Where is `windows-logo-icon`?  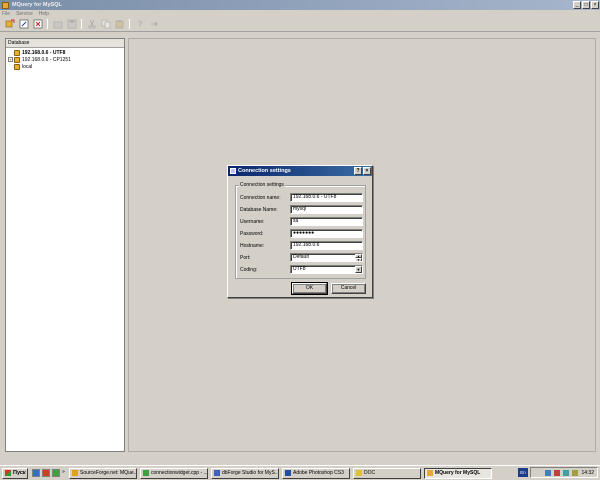 windows-logo-icon is located at coordinates (8, 473).